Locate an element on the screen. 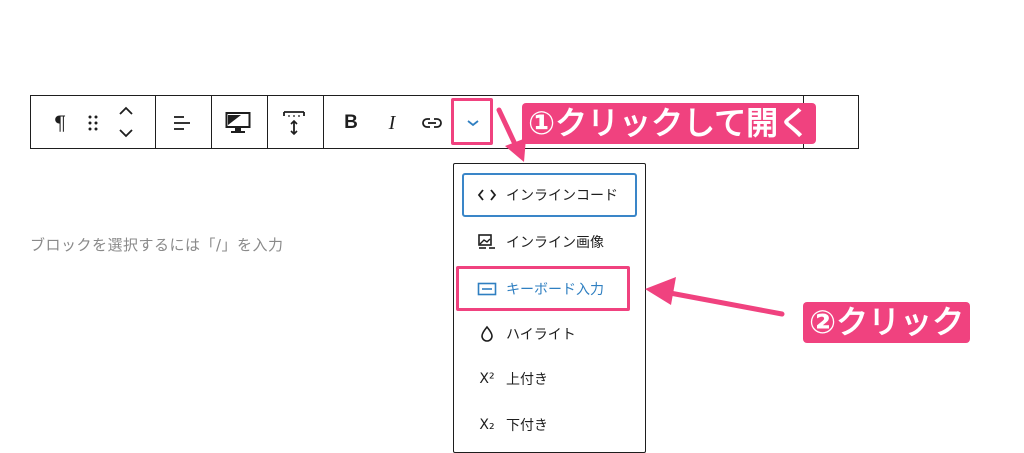 The height and width of the screenshot is (453, 1024). annotation-arrows is located at coordinates (640, 212).